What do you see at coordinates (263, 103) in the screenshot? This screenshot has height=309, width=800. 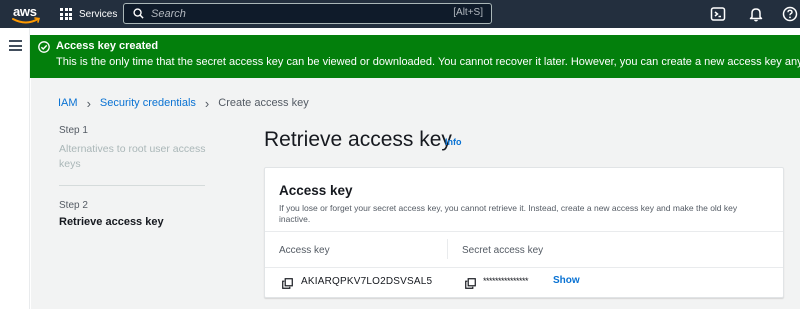 I see `breadcrumb-current: Create access key` at bounding box center [263, 103].